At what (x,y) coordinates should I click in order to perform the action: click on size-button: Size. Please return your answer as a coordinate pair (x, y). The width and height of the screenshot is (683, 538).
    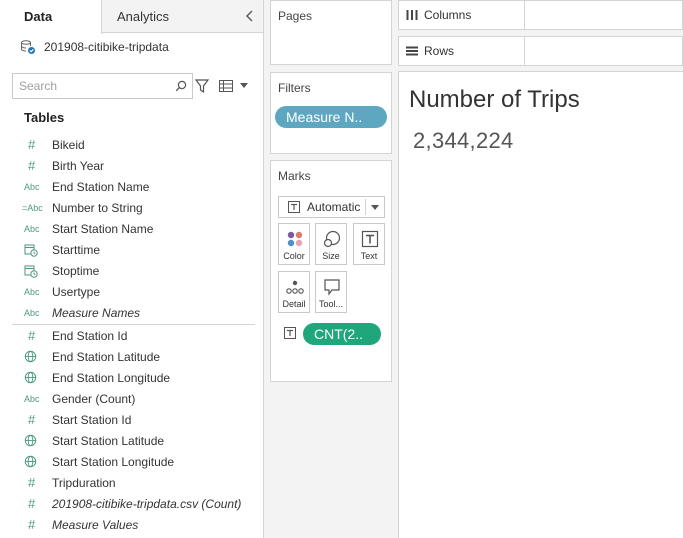
    Looking at the image, I should click on (331, 244).